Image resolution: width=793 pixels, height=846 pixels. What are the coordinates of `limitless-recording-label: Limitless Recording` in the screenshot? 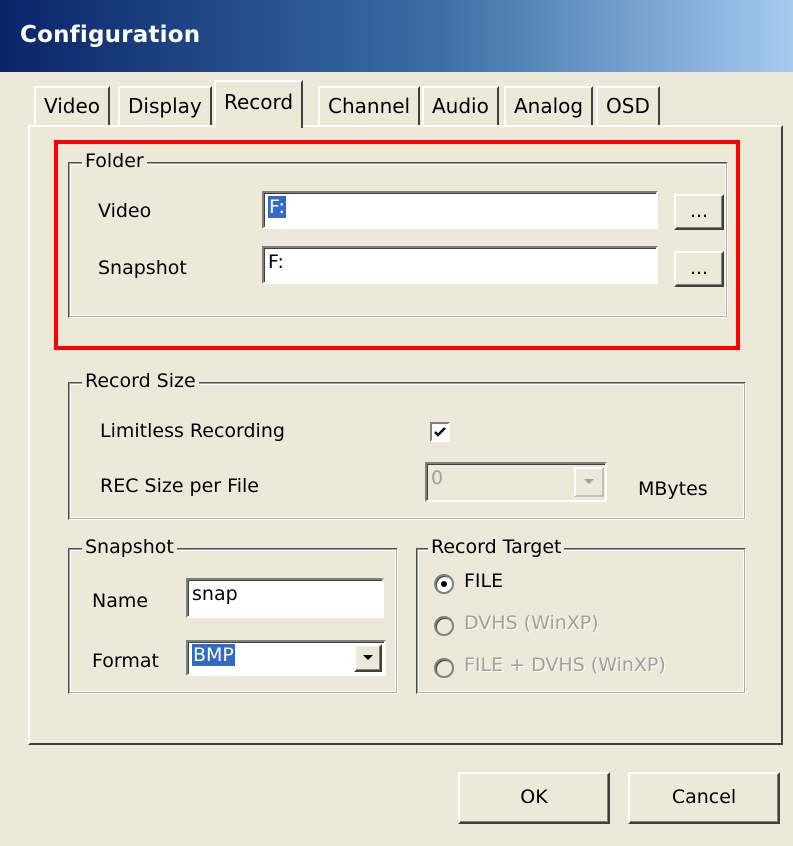 It's located at (192, 431).